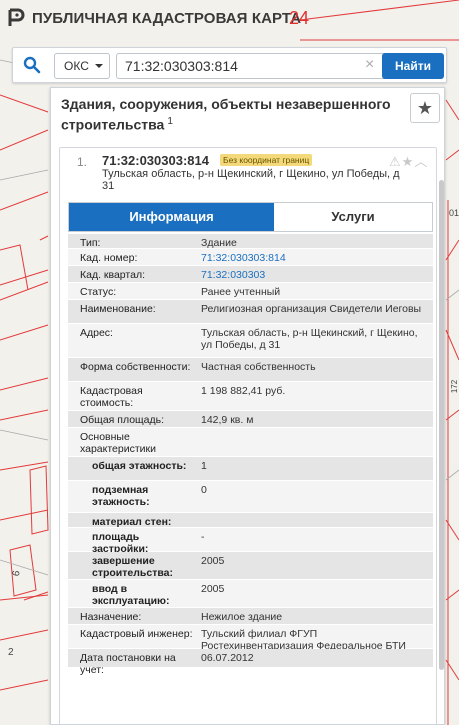 Image resolution: width=459 pixels, height=725 pixels. I want to click on attribute-value: Нежилое здание, so click(242, 617).